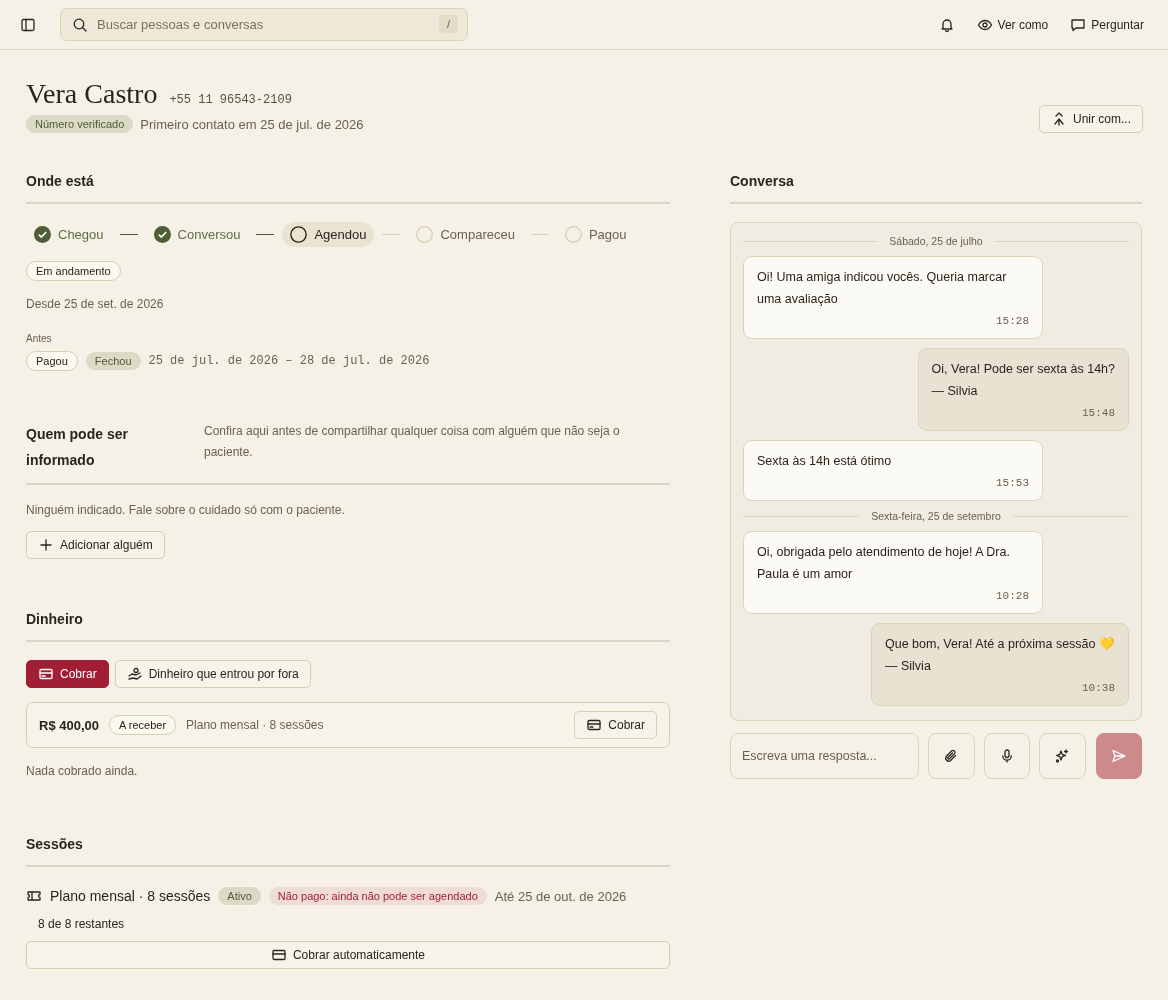 The width and height of the screenshot is (1168, 1000). I want to click on ask-button: Perguntar, so click(1107, 24).